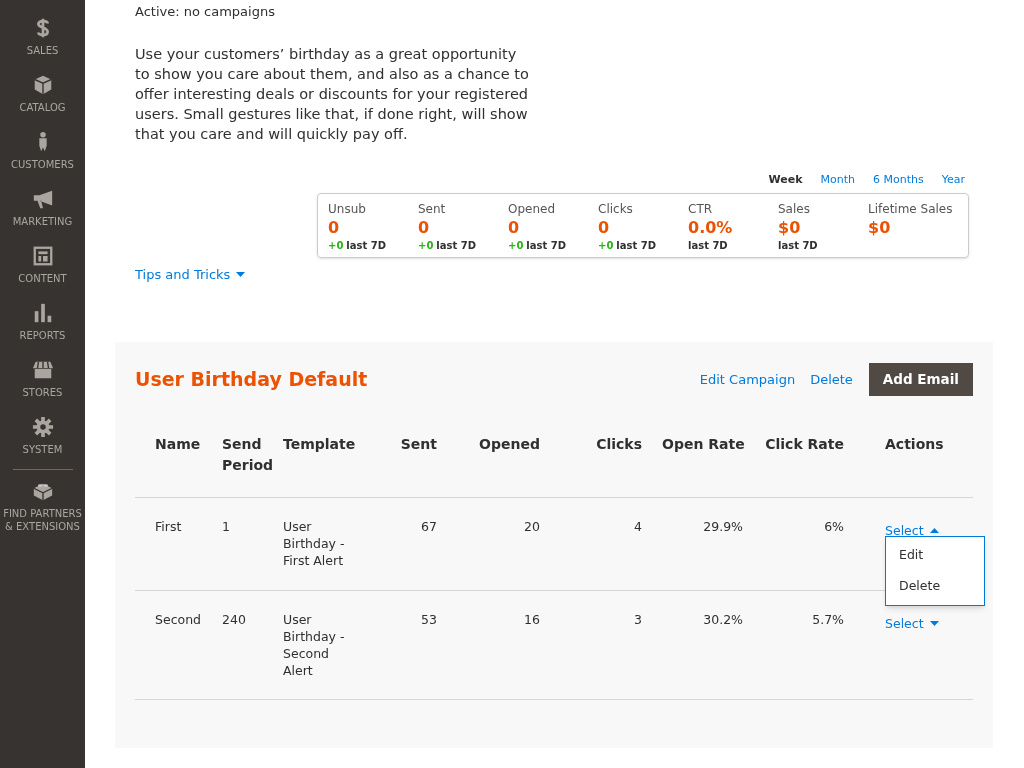  Describe the element at coordinates (785, 179) in the screenshot. I see `period-tab: Week` at that location.